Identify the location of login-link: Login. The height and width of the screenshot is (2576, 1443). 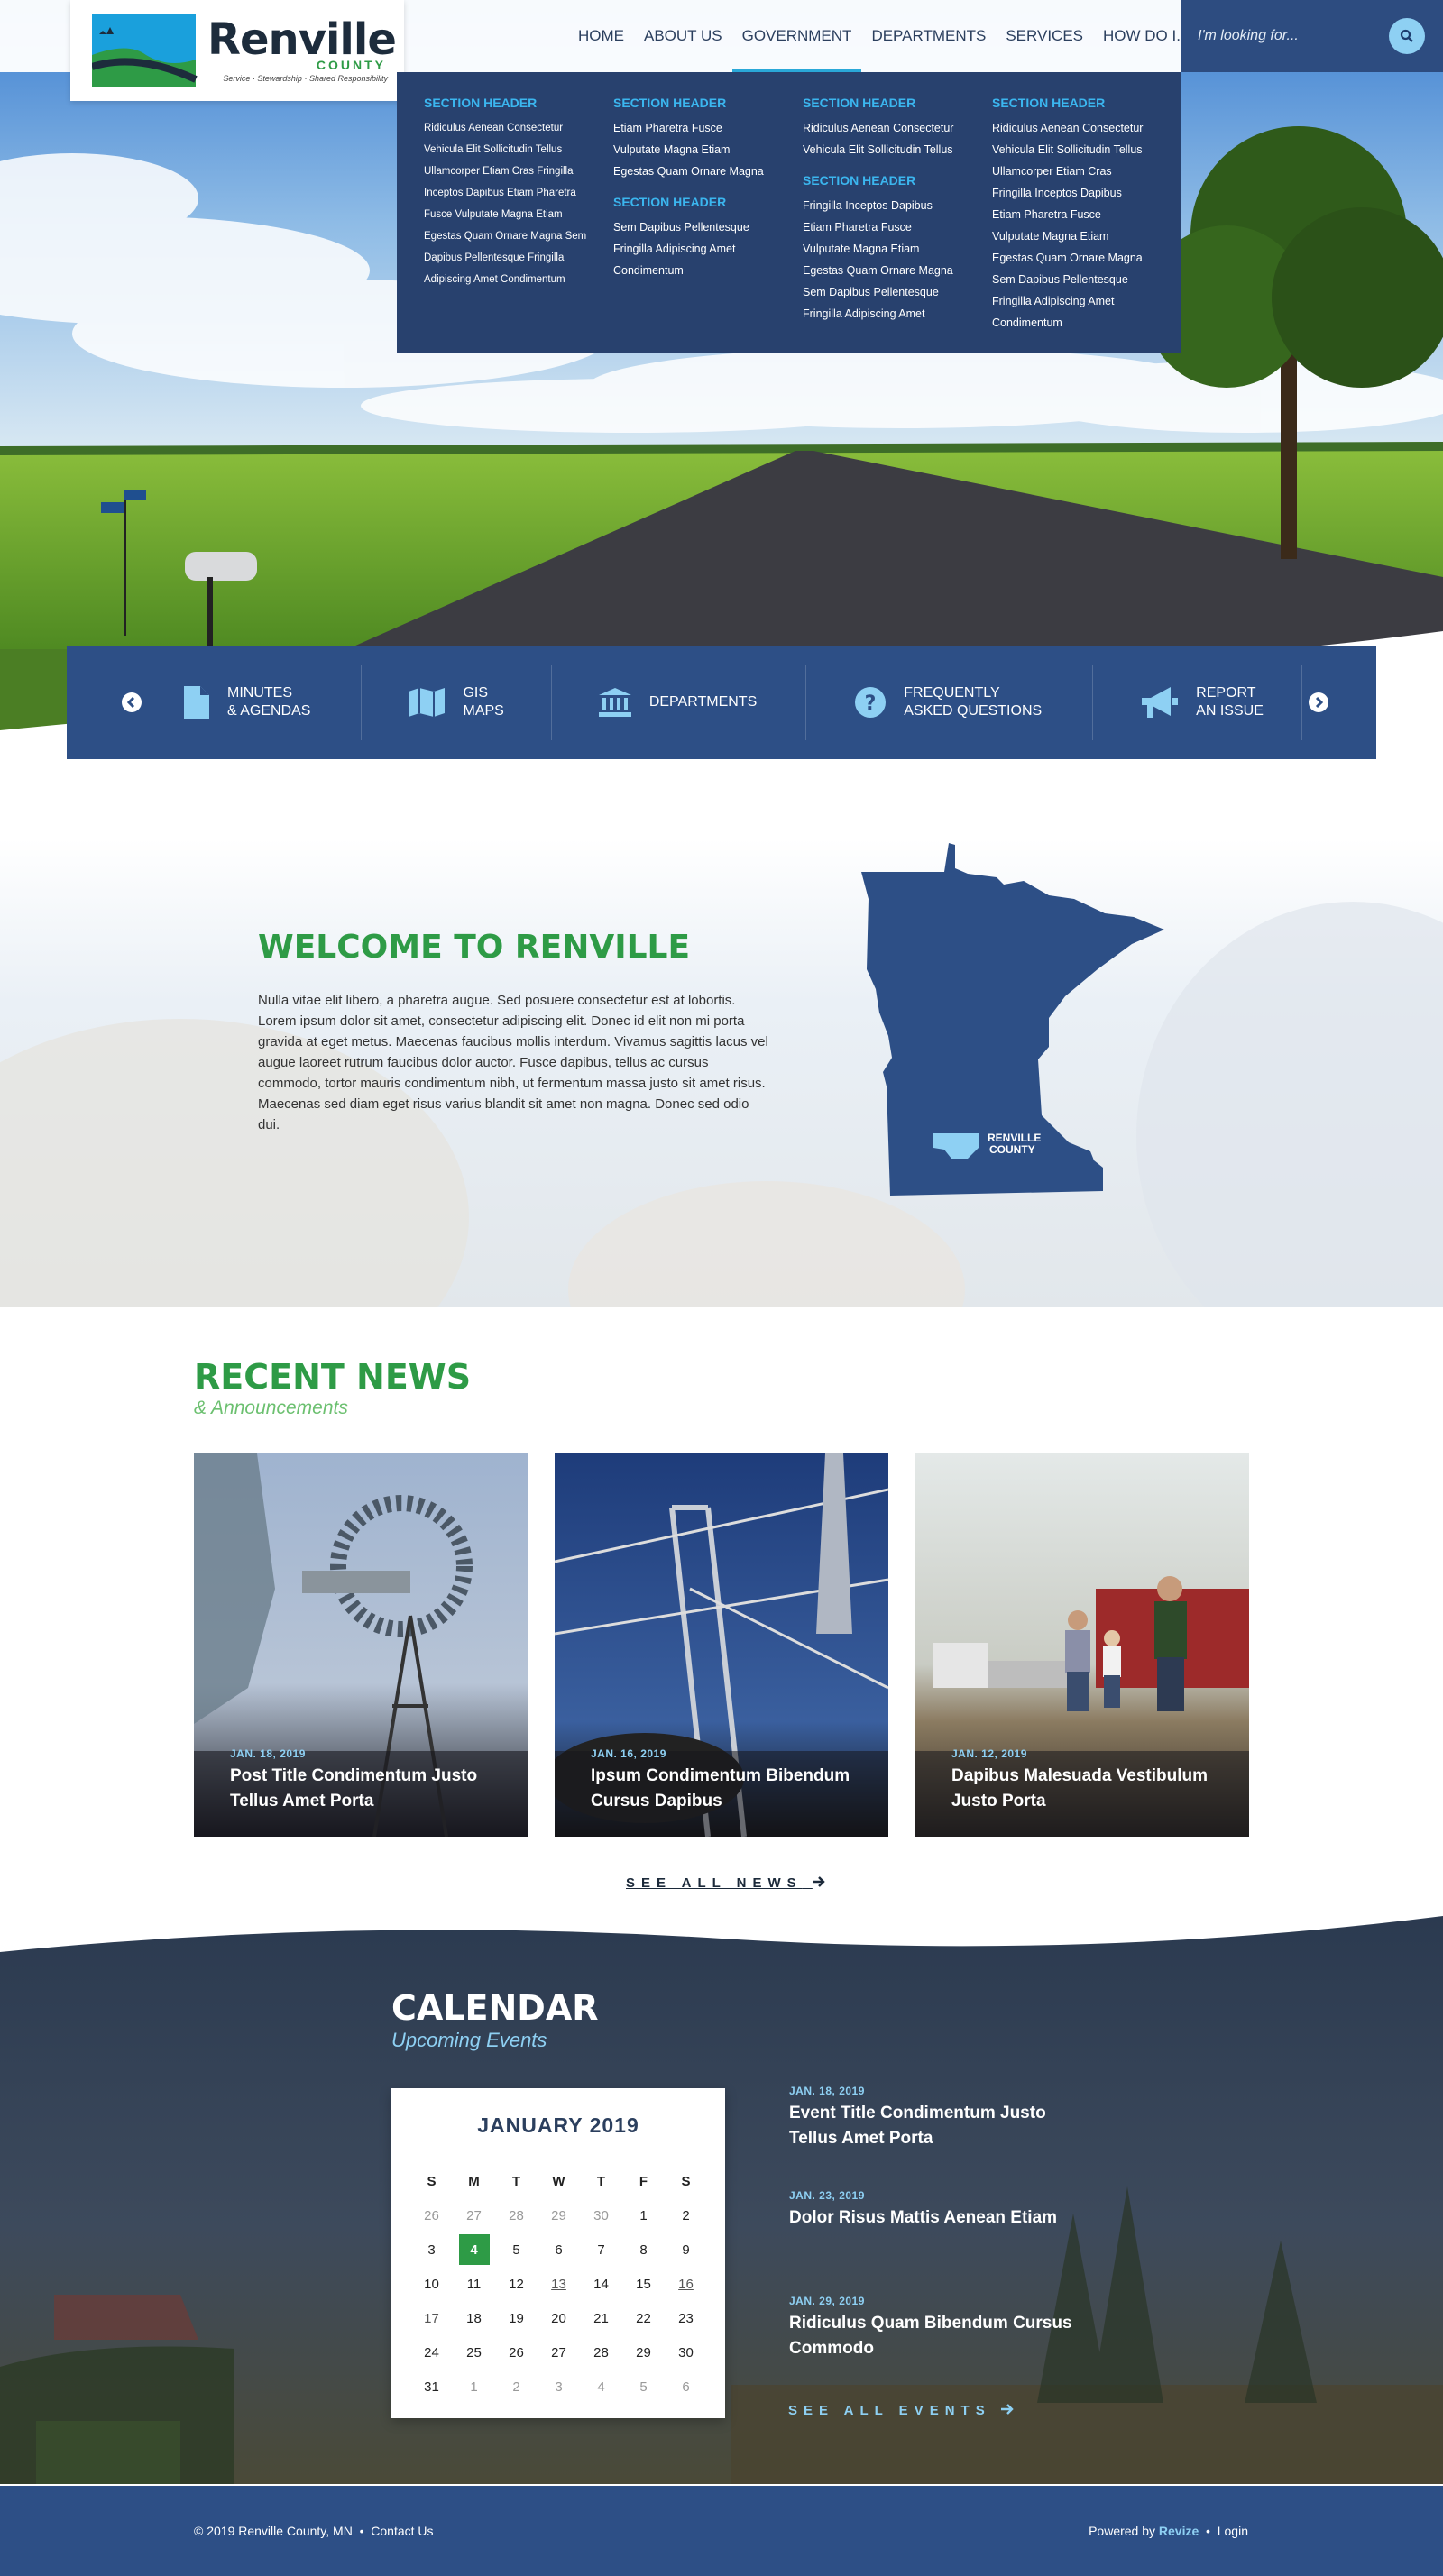
(1233, 2531).